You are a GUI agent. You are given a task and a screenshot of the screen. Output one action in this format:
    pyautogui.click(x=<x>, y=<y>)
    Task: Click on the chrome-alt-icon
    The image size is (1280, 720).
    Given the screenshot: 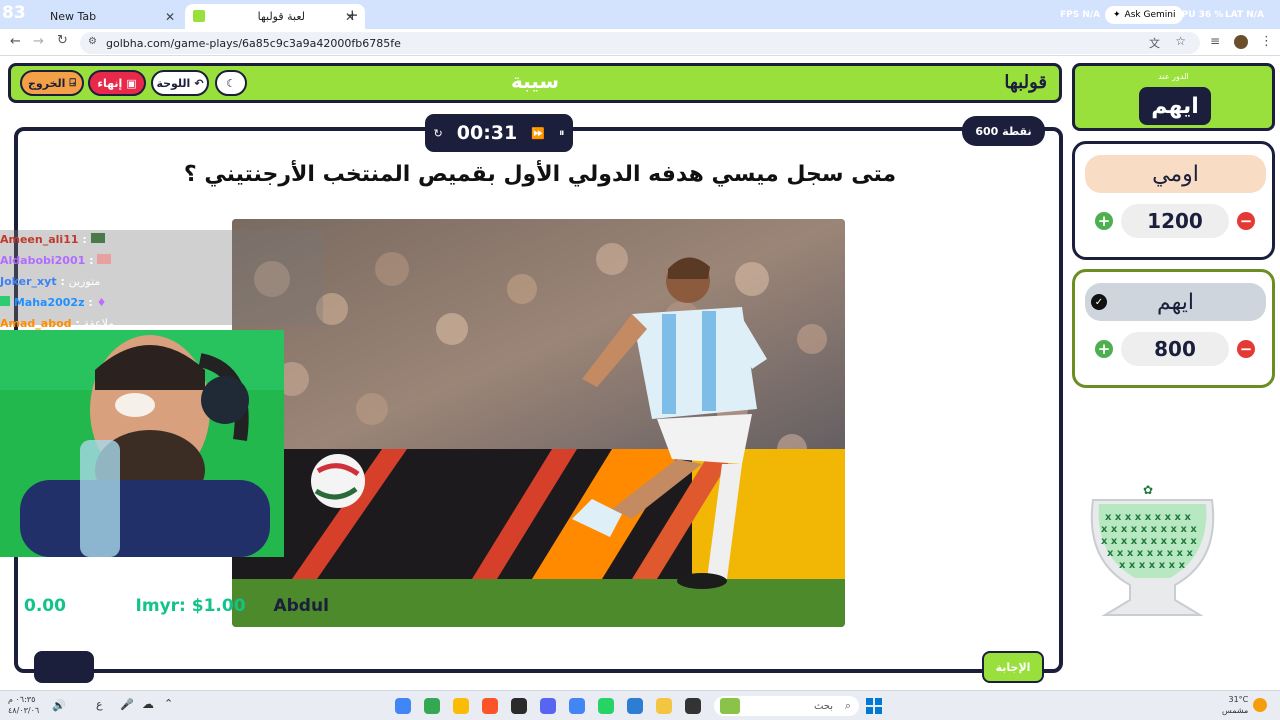 What is the action you would take?
    pyautogui.click(x=577, y=706)
    